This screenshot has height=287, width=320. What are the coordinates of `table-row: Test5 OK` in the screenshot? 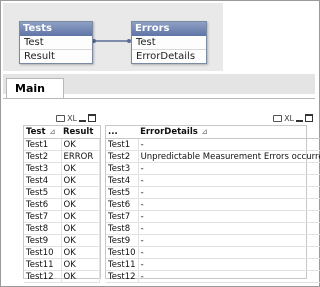 It's located at (62, 192).